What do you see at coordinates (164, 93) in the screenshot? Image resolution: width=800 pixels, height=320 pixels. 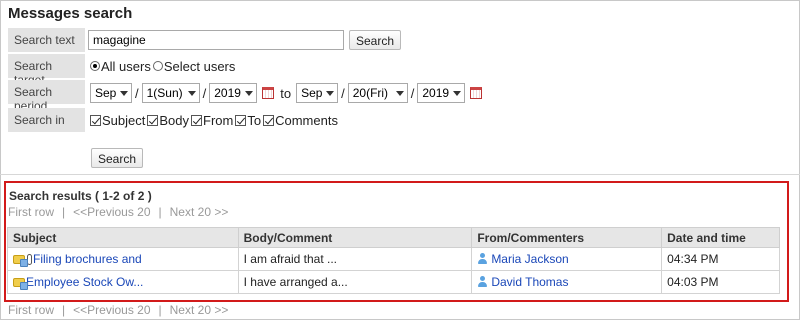 I see `from-day-value: 1(Sun)` at bounding box center [164, 93].